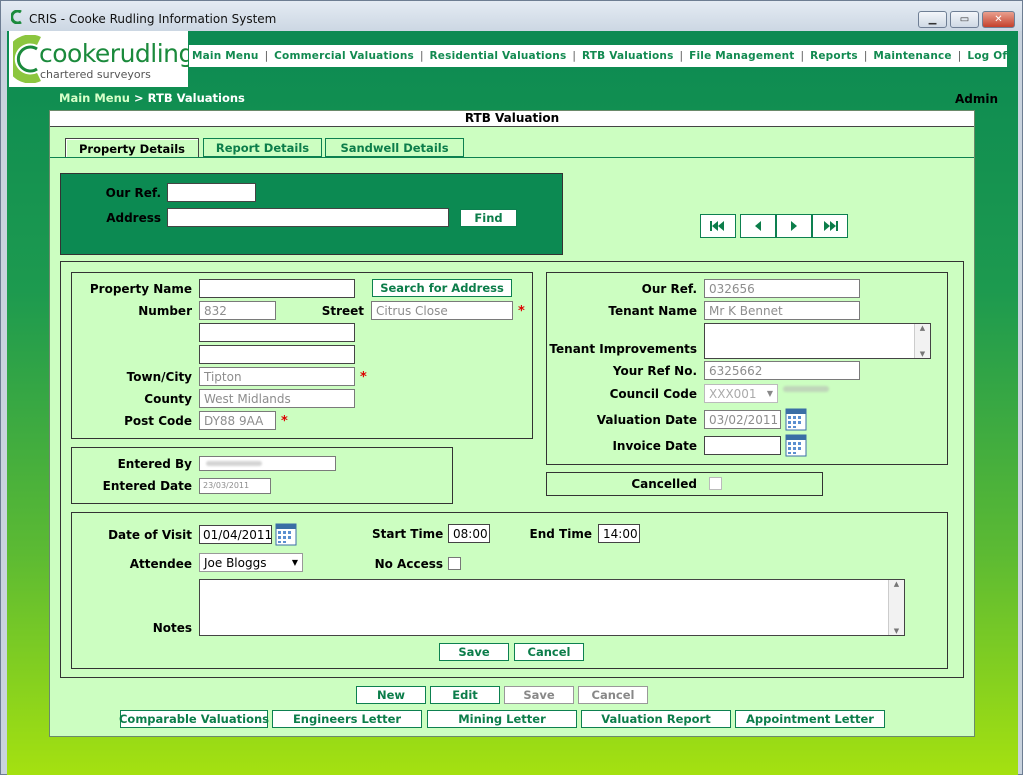 The width and height of the screenshot is (1023, 775). What do you see at coordinates (465, 695) in the screenshot?
I see `edit-button: Edit` at bounding box center [465, 695].